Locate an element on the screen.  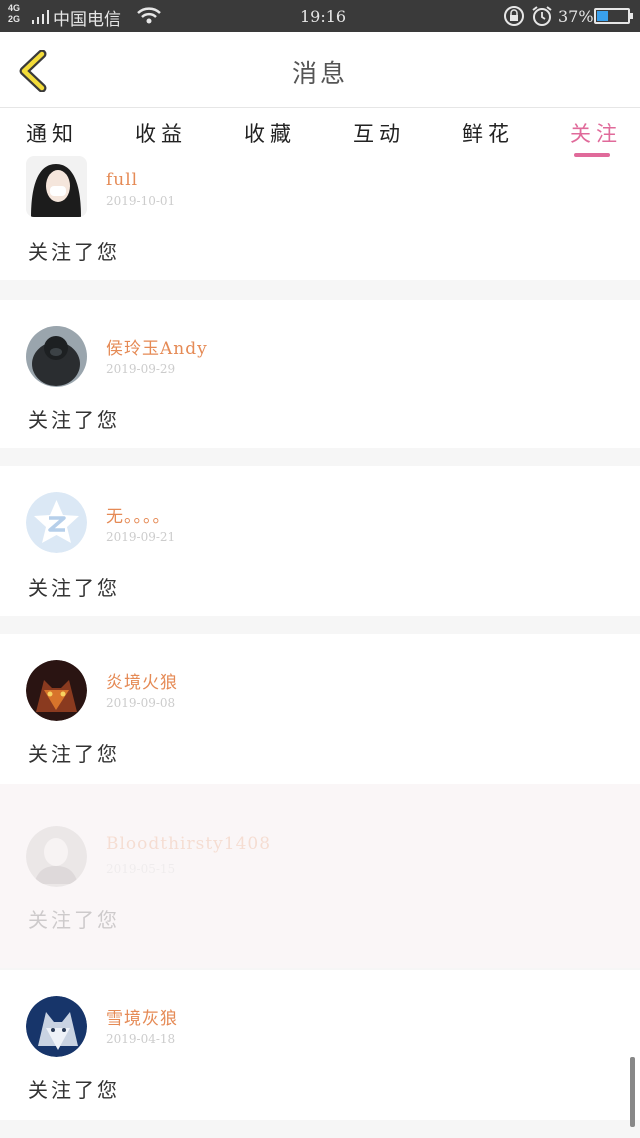
active-tab-indicator is located at coordinates (592, 155).